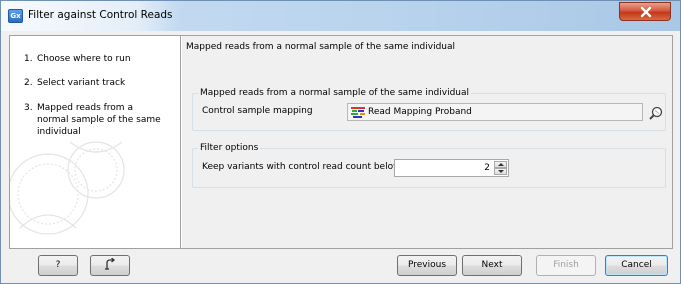  What do you see at coordinates (67, 188) in the screenshot?
I see `dna-watermark-icon` at bounding box center [67, 188].